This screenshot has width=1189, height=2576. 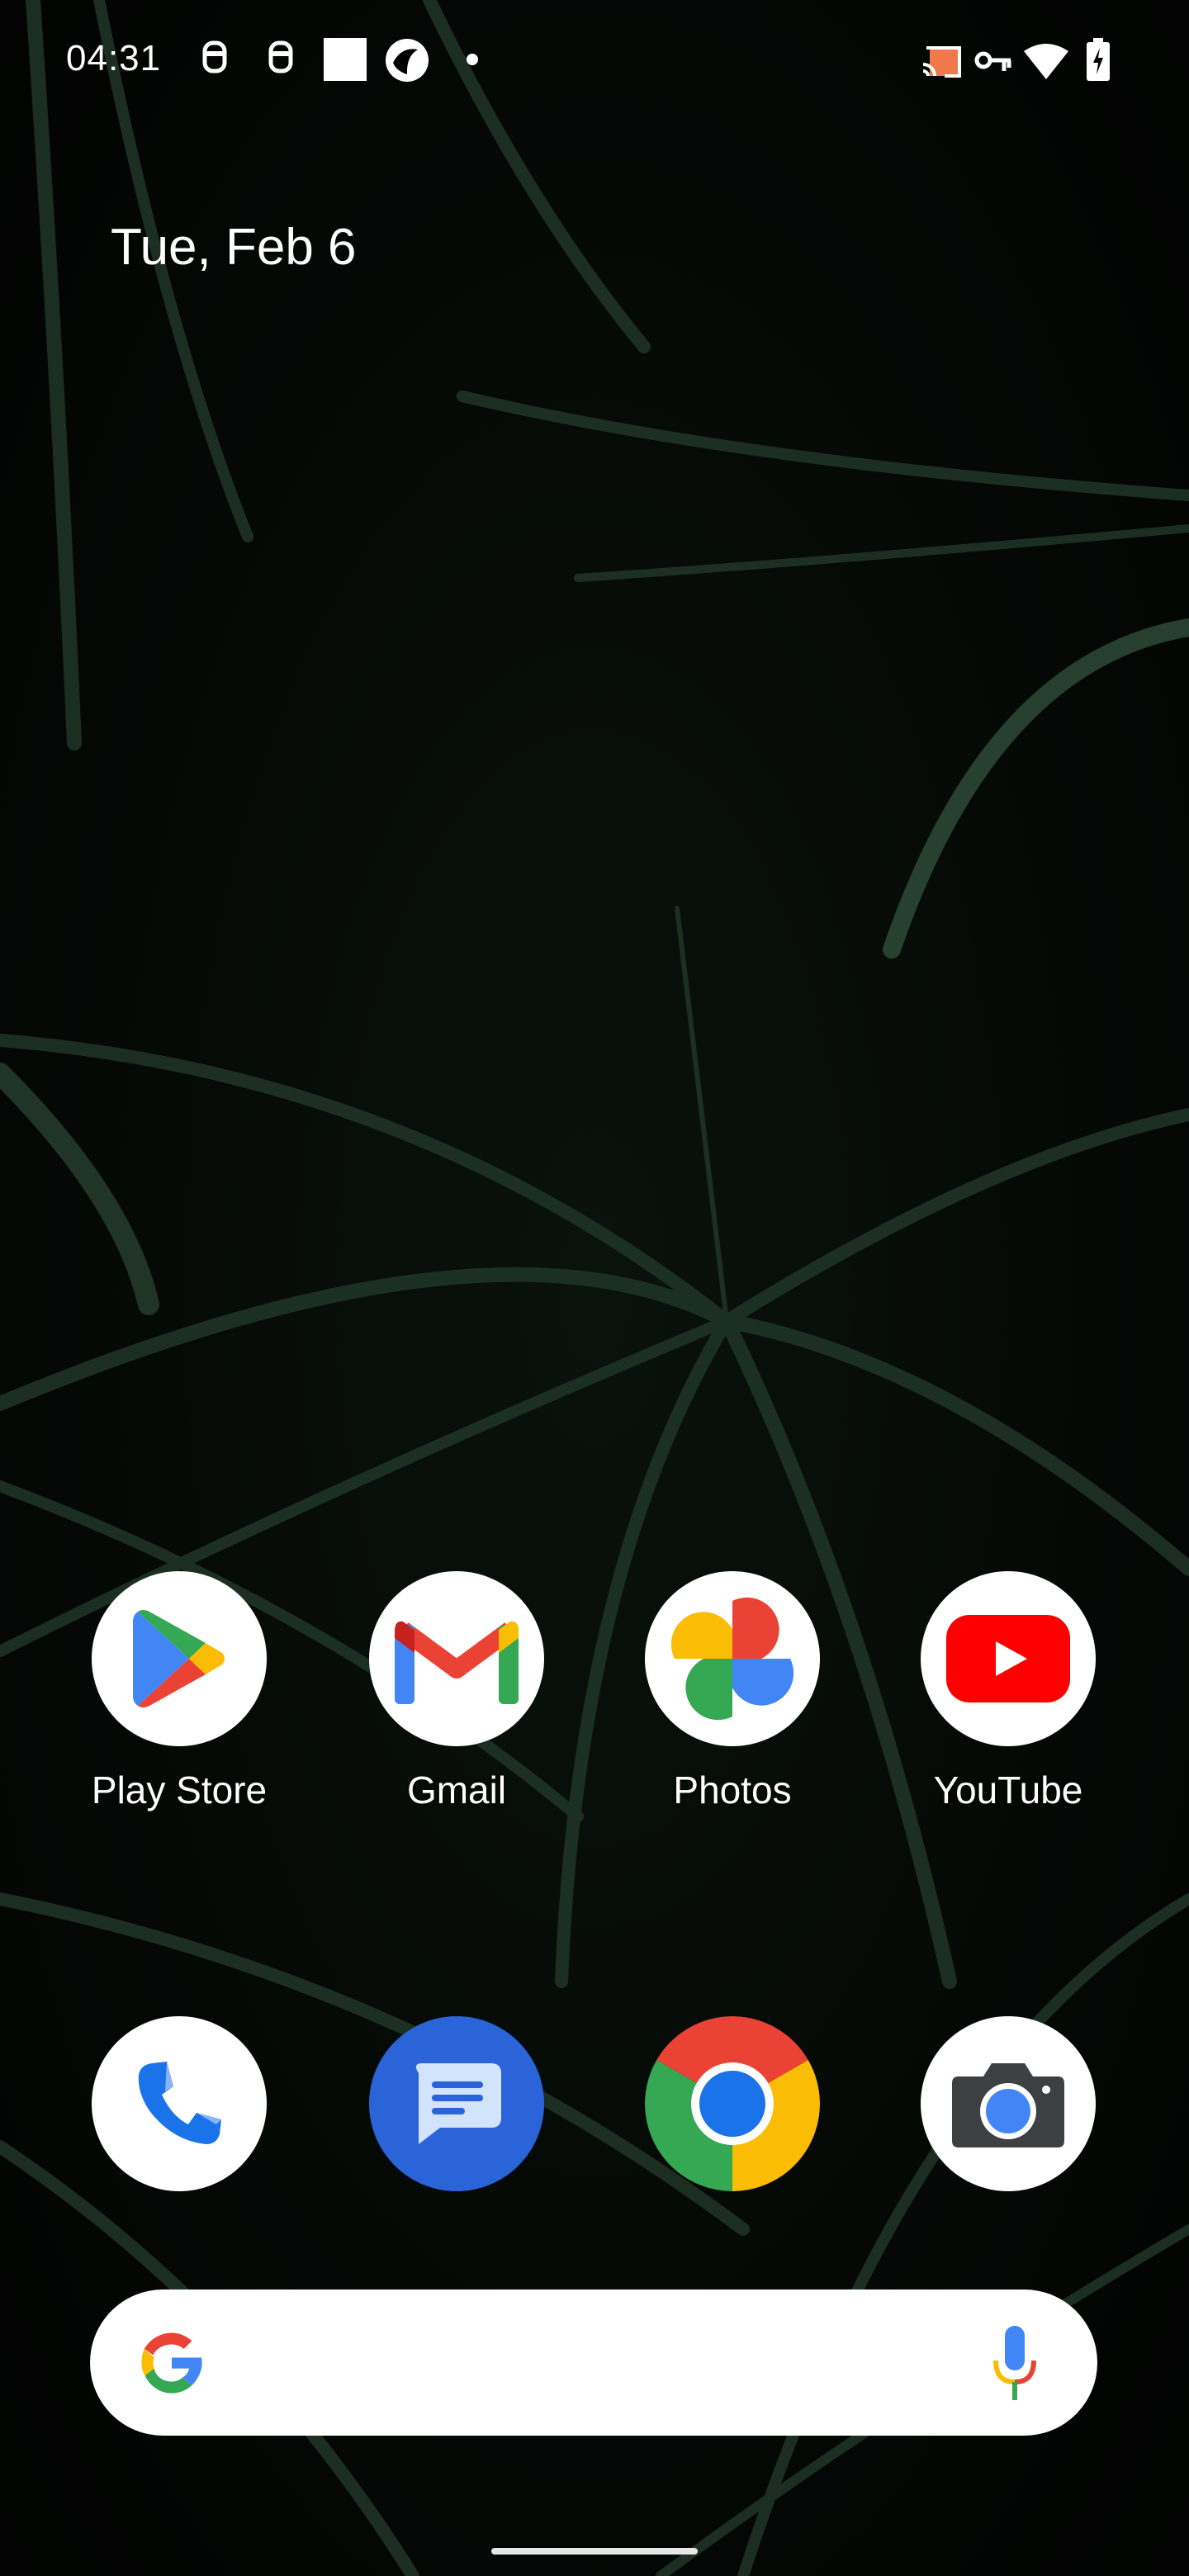 What do you see at coordinates (345, 59) in the screenshot?
I see `white-square-icon` at bounding box center [345, 59].